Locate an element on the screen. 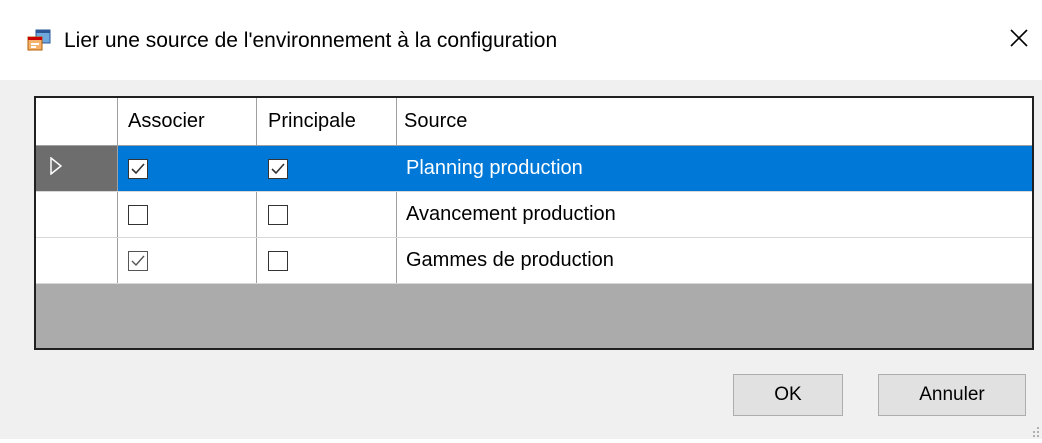 This screenshot has width=1042, height=443. source-cell: Gammes de production is located at coordinates (714, 260).